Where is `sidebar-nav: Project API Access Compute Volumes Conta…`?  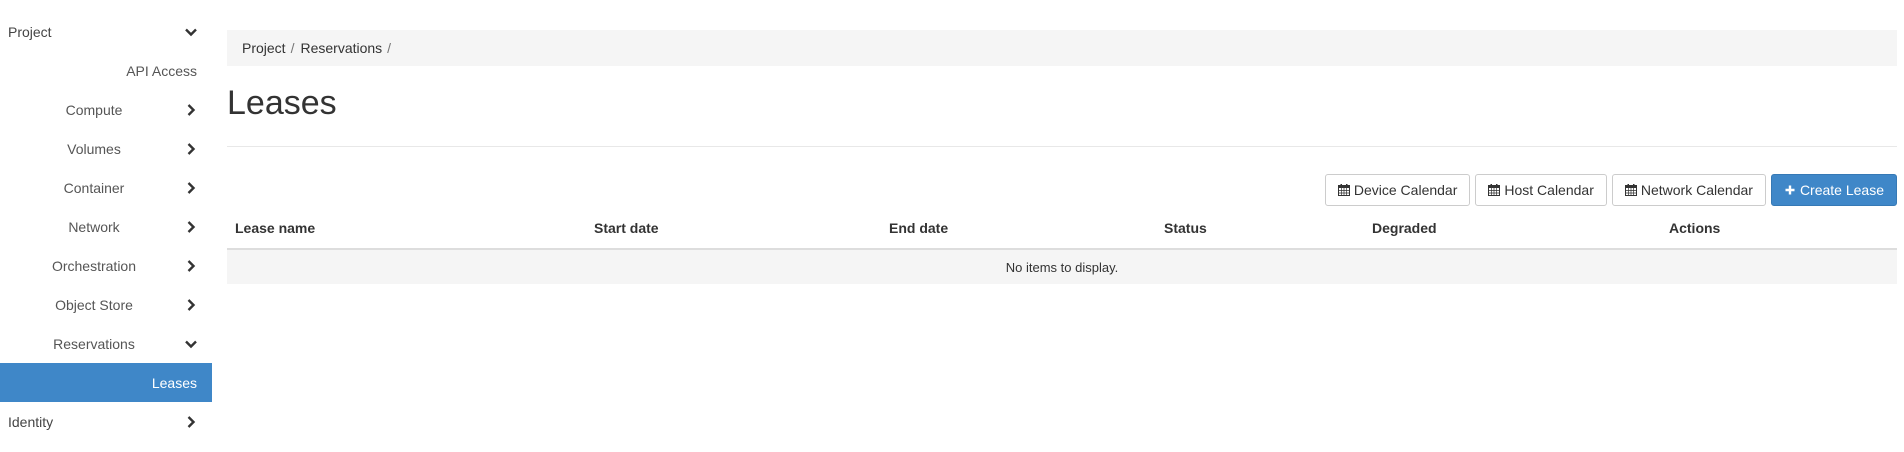
sidebar-nav: Project API Access Compute Volumes Conta… is located at coordinates (106, 226).